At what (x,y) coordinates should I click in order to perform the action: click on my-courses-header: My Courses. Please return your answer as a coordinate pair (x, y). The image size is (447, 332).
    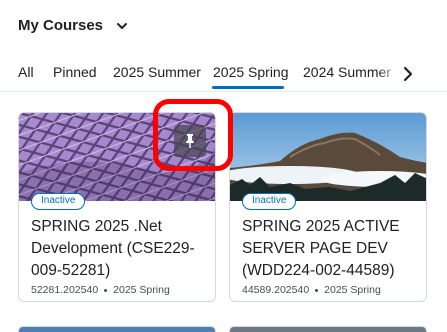
    Looking at the image, I should click on (73, 25).